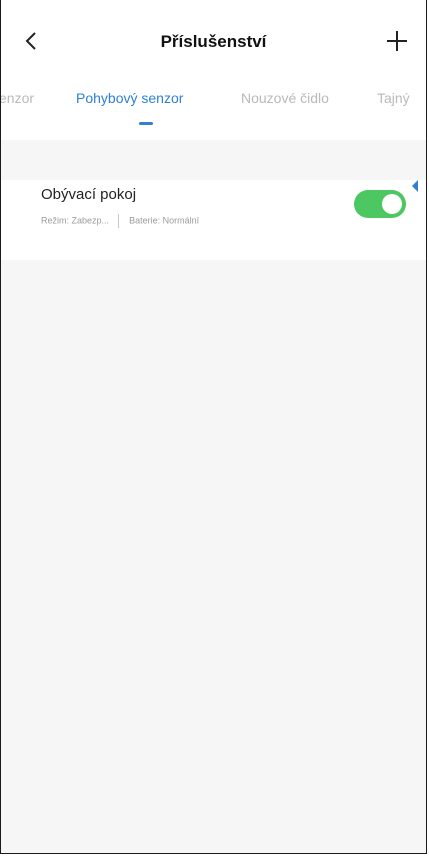 The image size is (429, 856). I want to click on section-gap, so click(213, 160).